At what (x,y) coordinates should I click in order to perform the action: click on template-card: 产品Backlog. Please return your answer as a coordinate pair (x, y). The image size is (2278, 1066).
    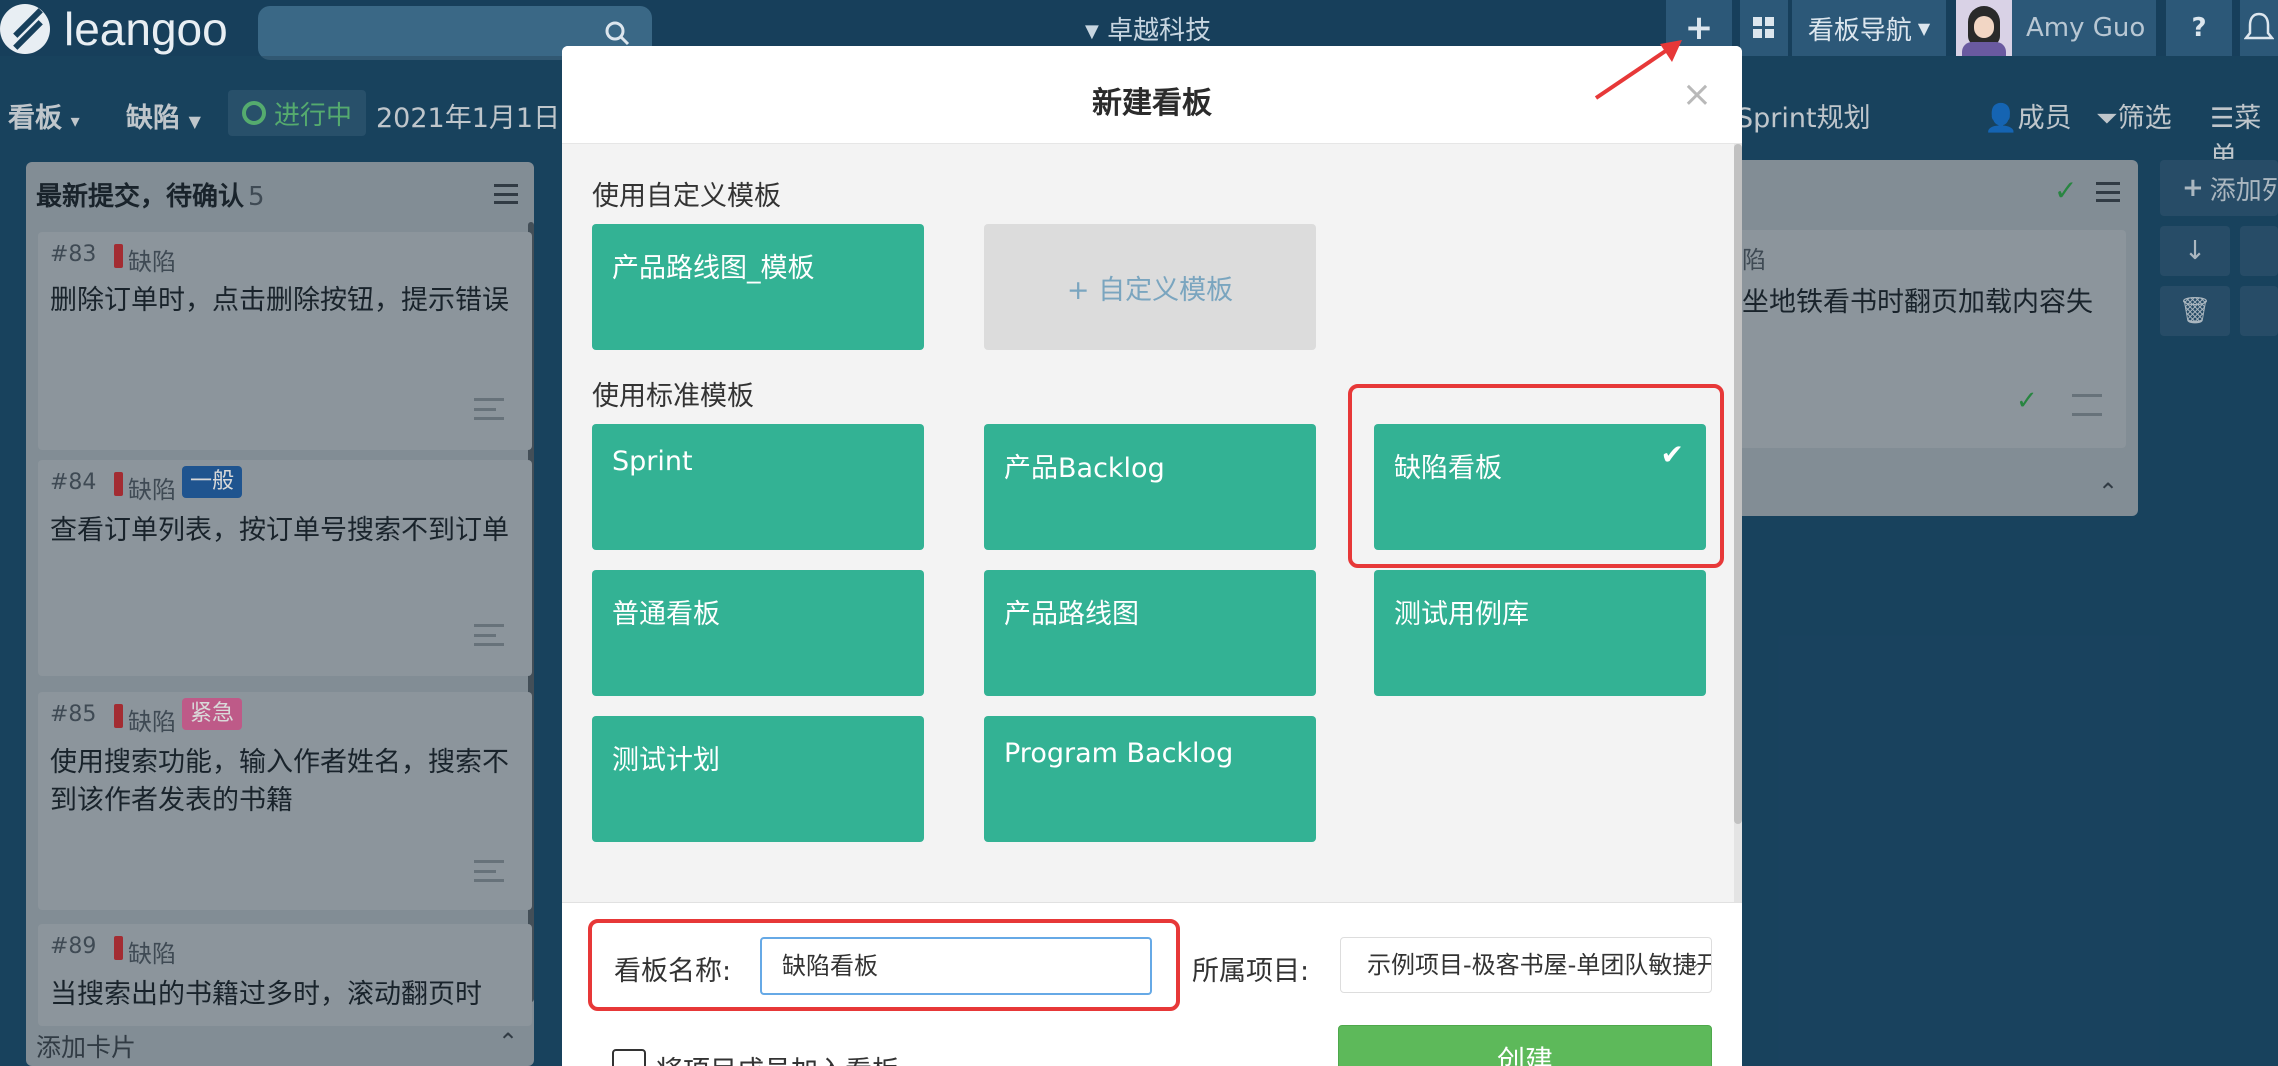
    Looking at the image, I should click on (1150, 487).